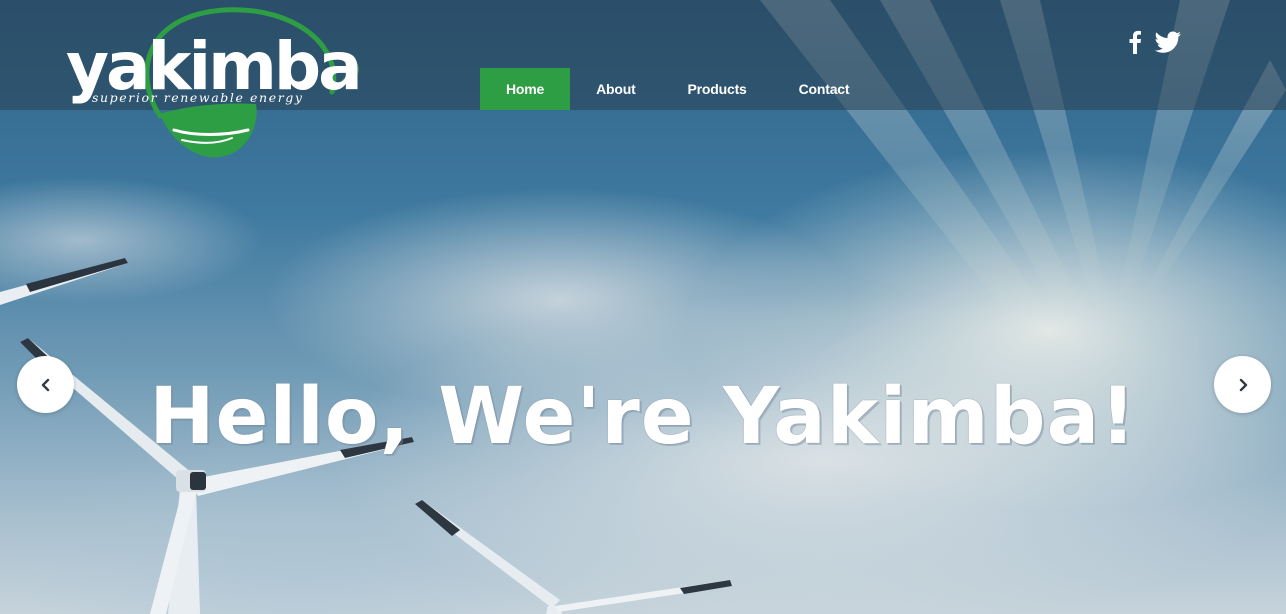 The width and height of the screenshot is (1286, 614). I want to click on main-nav: Home About Products Contact, so click(677, 89).